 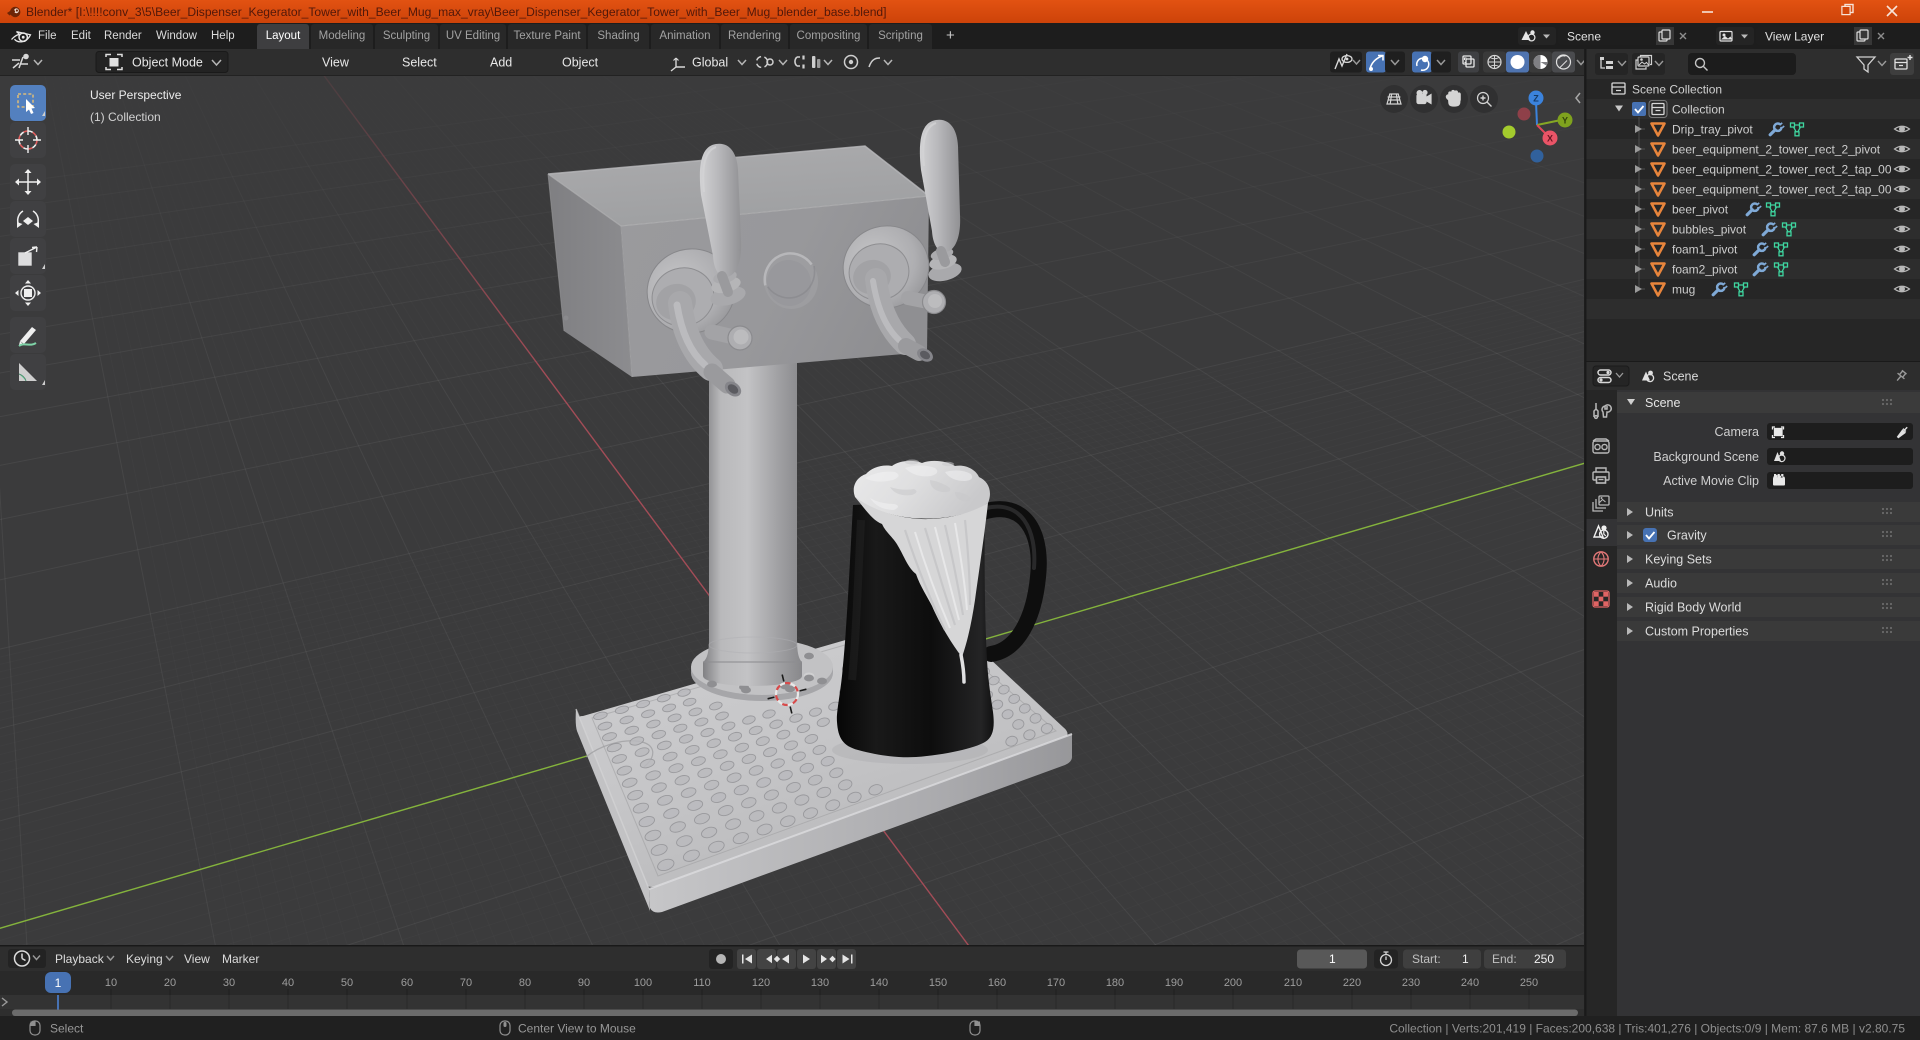 I want to click on svg-text: 240, so click(x=1470, y=983).